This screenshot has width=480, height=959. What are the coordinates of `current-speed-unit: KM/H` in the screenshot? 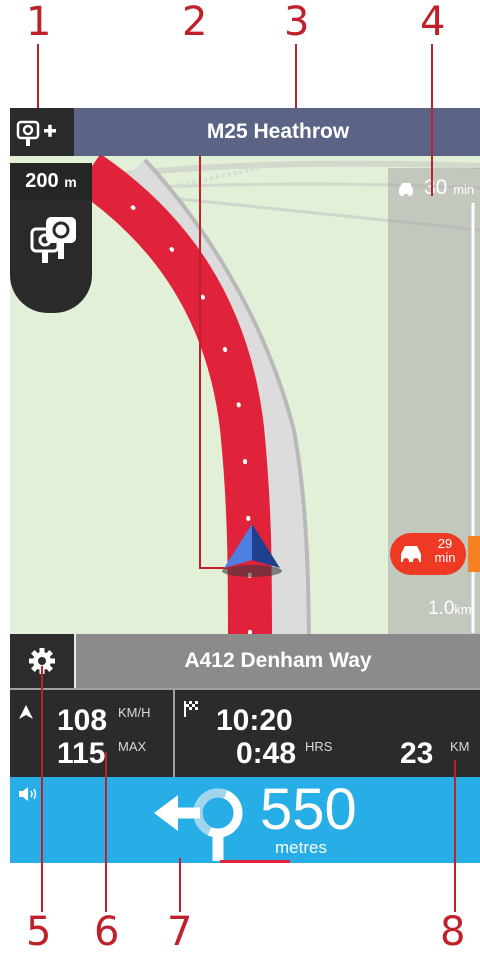 It's located at (134, 712).